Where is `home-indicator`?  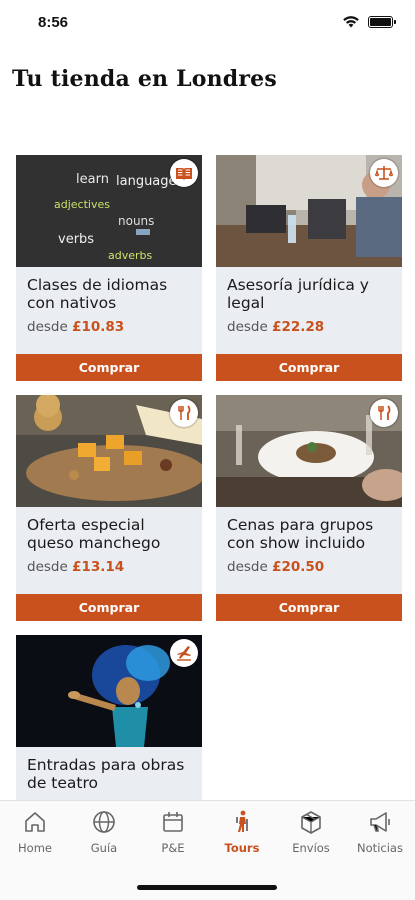 home-indicator is located at coordinates (207, 887).